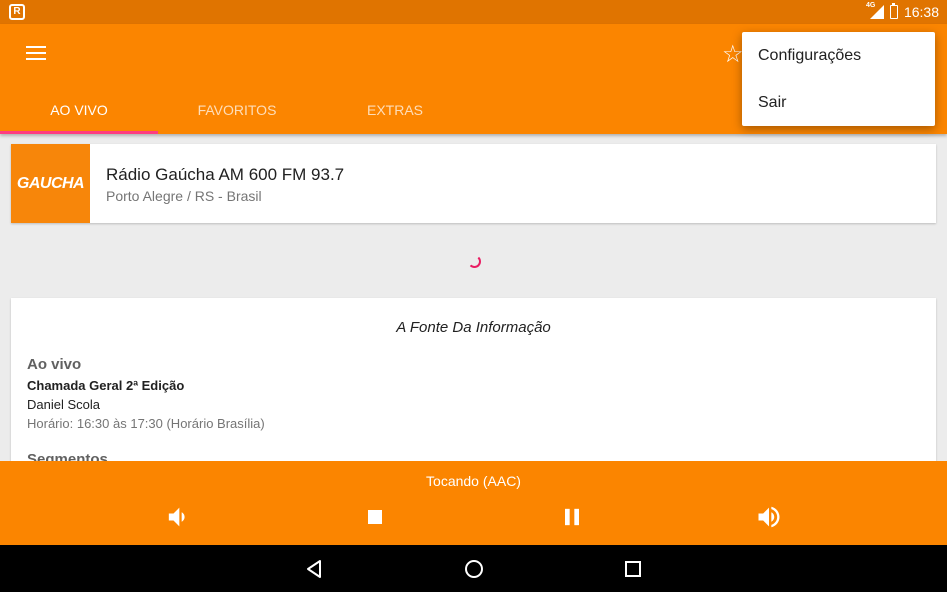  Describe the element at coordinates (79, 111) in the screenshot. I see `tab-ao-vivo: AO VIVO` at that location.